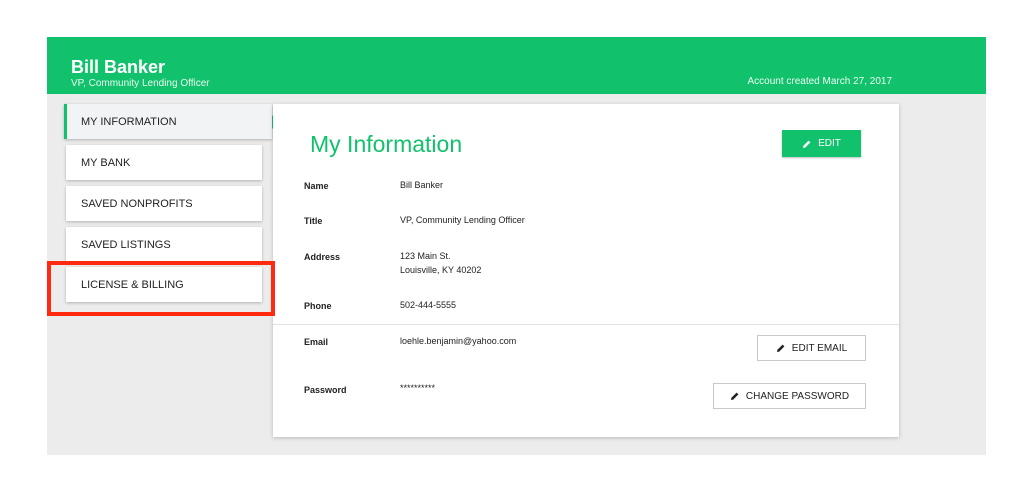 The width and height of the screenshot is (1024, 491). Describe the element at coordinates (316, 342) in the screenshot. I see `email-label: Email` at that location.